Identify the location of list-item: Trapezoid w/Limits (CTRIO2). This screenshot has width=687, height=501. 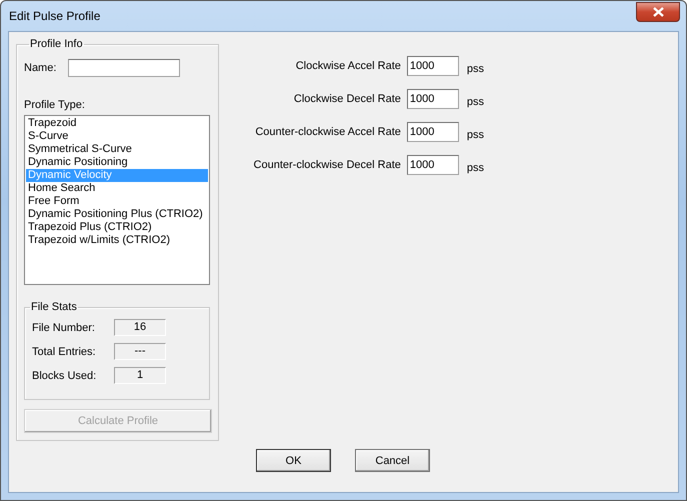
(117, 240).